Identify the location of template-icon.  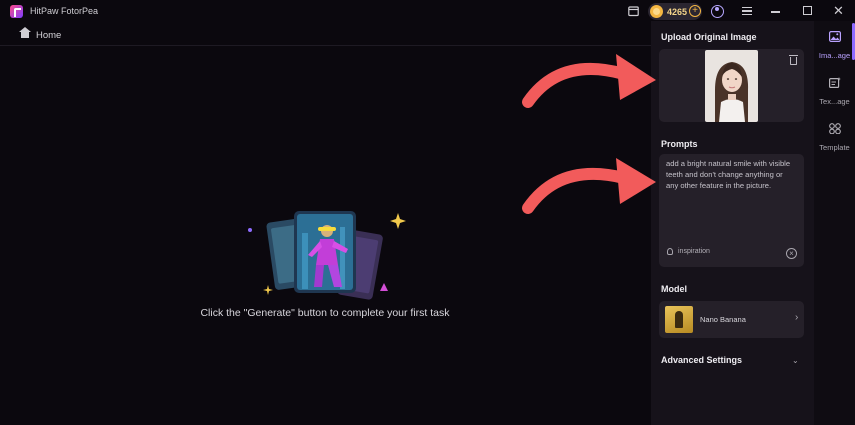
(834, 129).